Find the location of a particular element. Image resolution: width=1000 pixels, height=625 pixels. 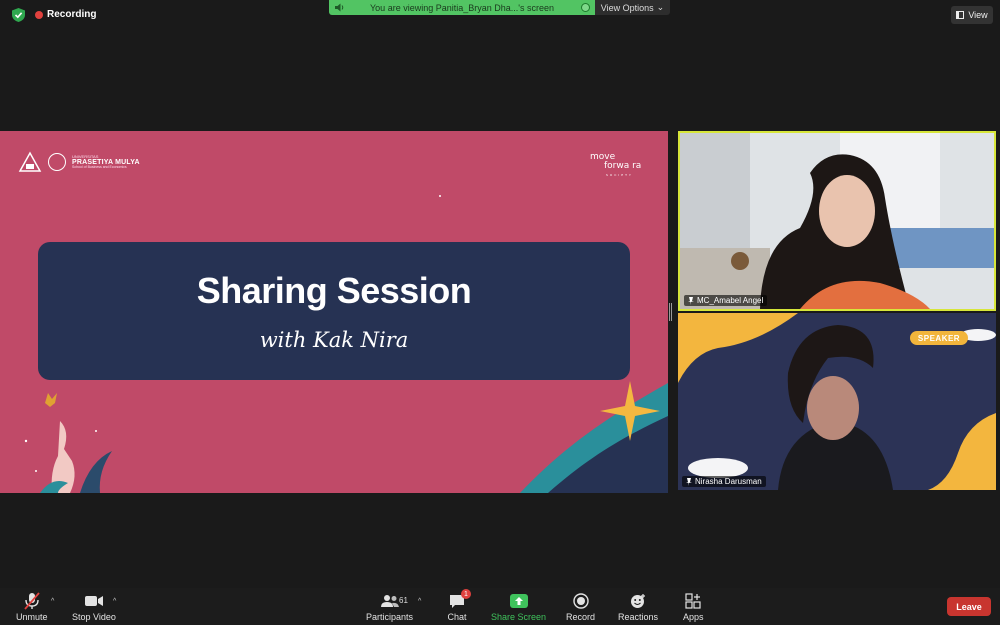

video-options-caret-icon: ^ is located at coordinates (114, 601).